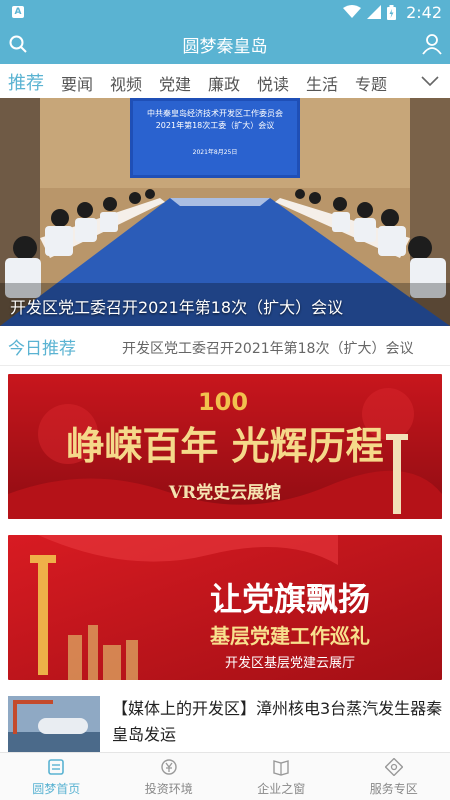 The width and height of the screenshot is (450, 800). What do you see at coordinates (215, 152) in the screenshot?
I see `screen-date: 2021年8月25日` at bounding box center [215, 152].